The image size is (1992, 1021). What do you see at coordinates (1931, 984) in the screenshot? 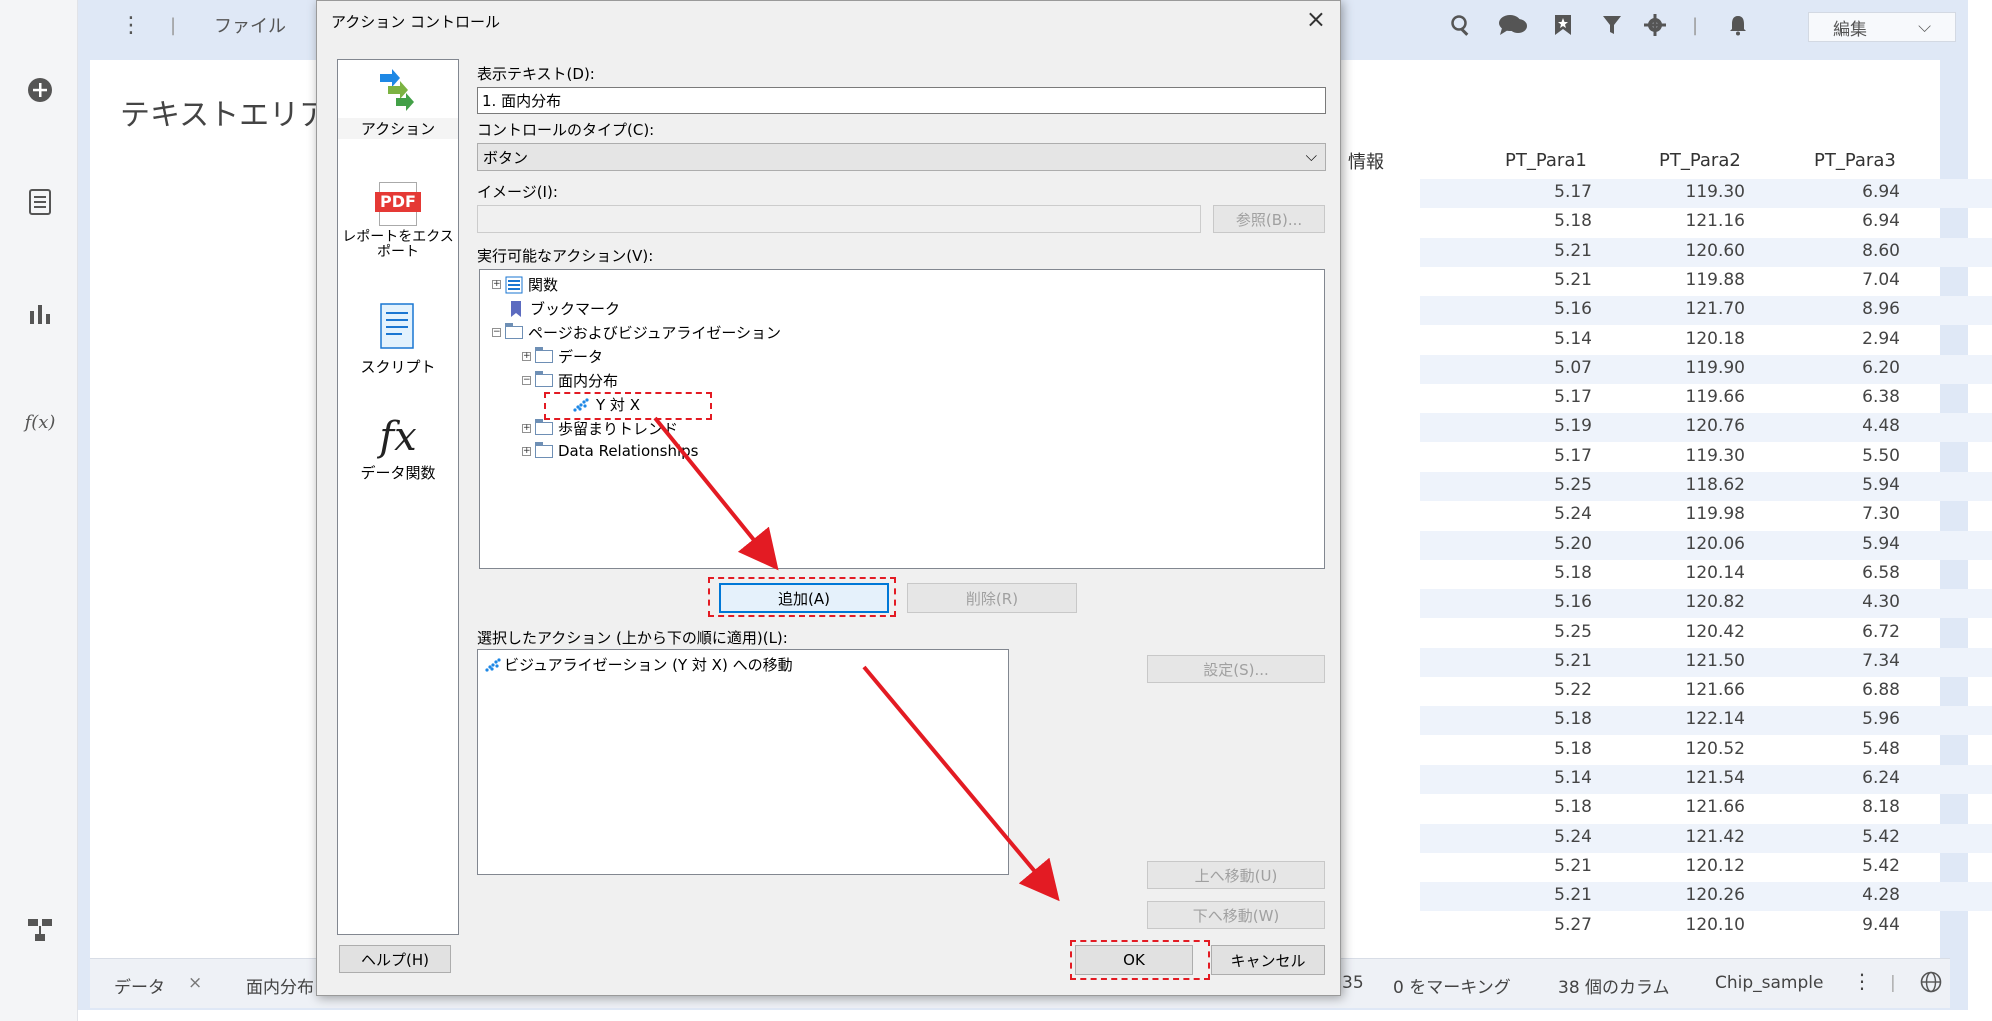
I see `globe-icon` at bounding box center [1931, 984].